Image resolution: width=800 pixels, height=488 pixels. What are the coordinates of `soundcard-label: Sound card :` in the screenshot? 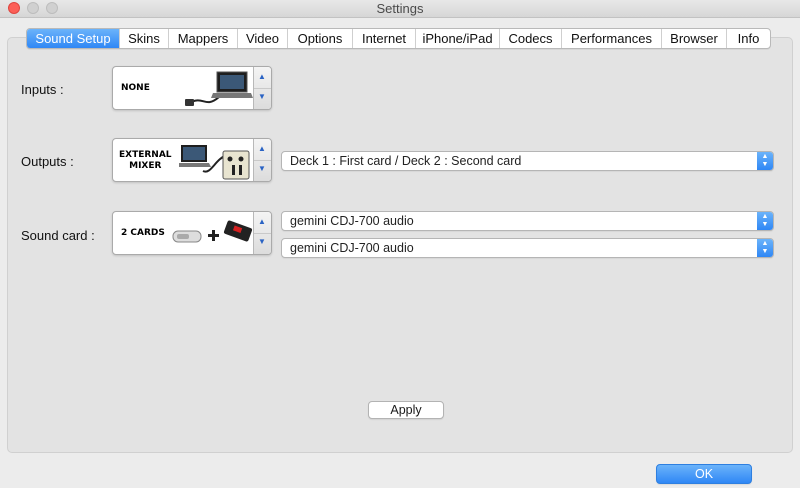 It's located at (58, 235).